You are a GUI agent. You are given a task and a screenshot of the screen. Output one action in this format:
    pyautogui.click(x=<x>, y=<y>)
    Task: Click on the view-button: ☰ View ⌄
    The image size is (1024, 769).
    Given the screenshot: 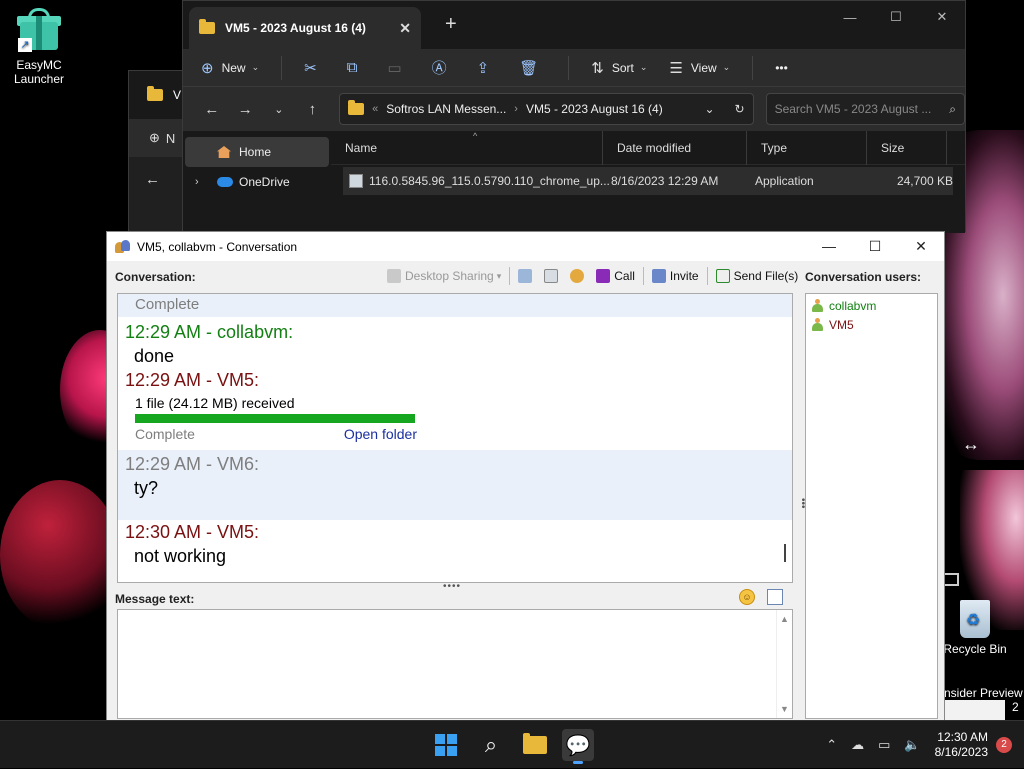 What is the action you would take?
    pyautogui.click(x=699, y=68)
    